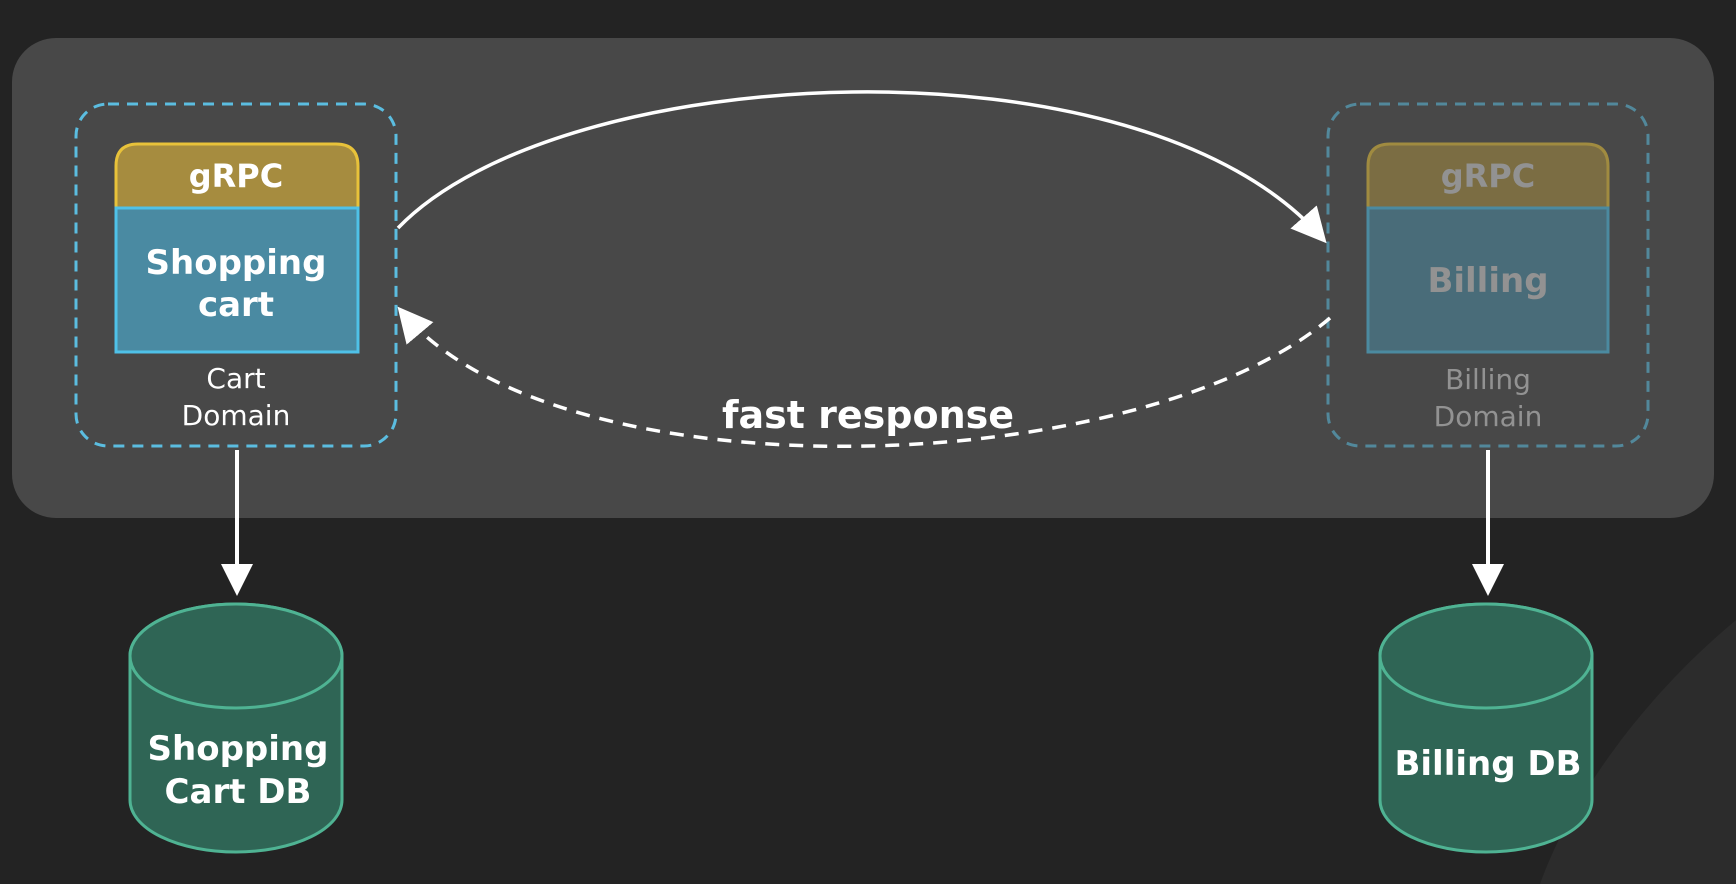 The width and height of the screenshot is (1736, 884). I want to click on shopping-cart-label-line2: cart, so click(236, 305).